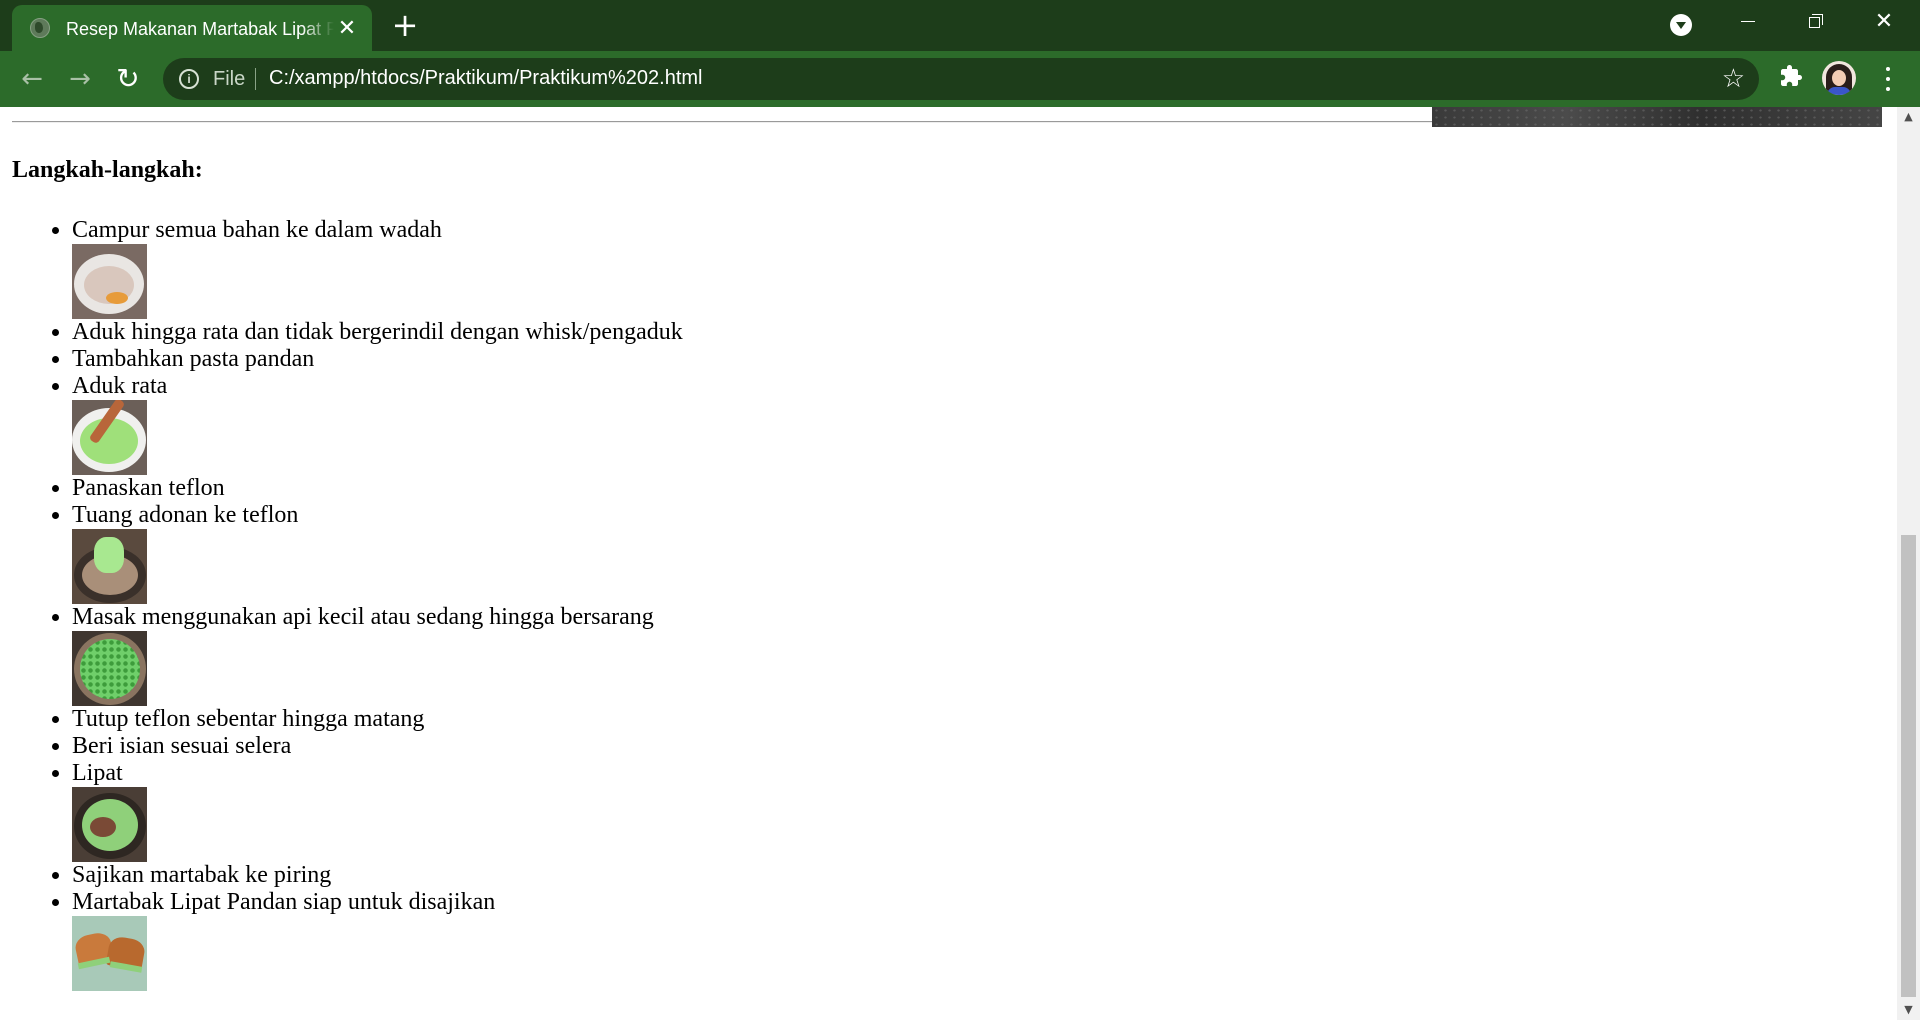  I want to click on step-image-bowl, so click(109, 281).